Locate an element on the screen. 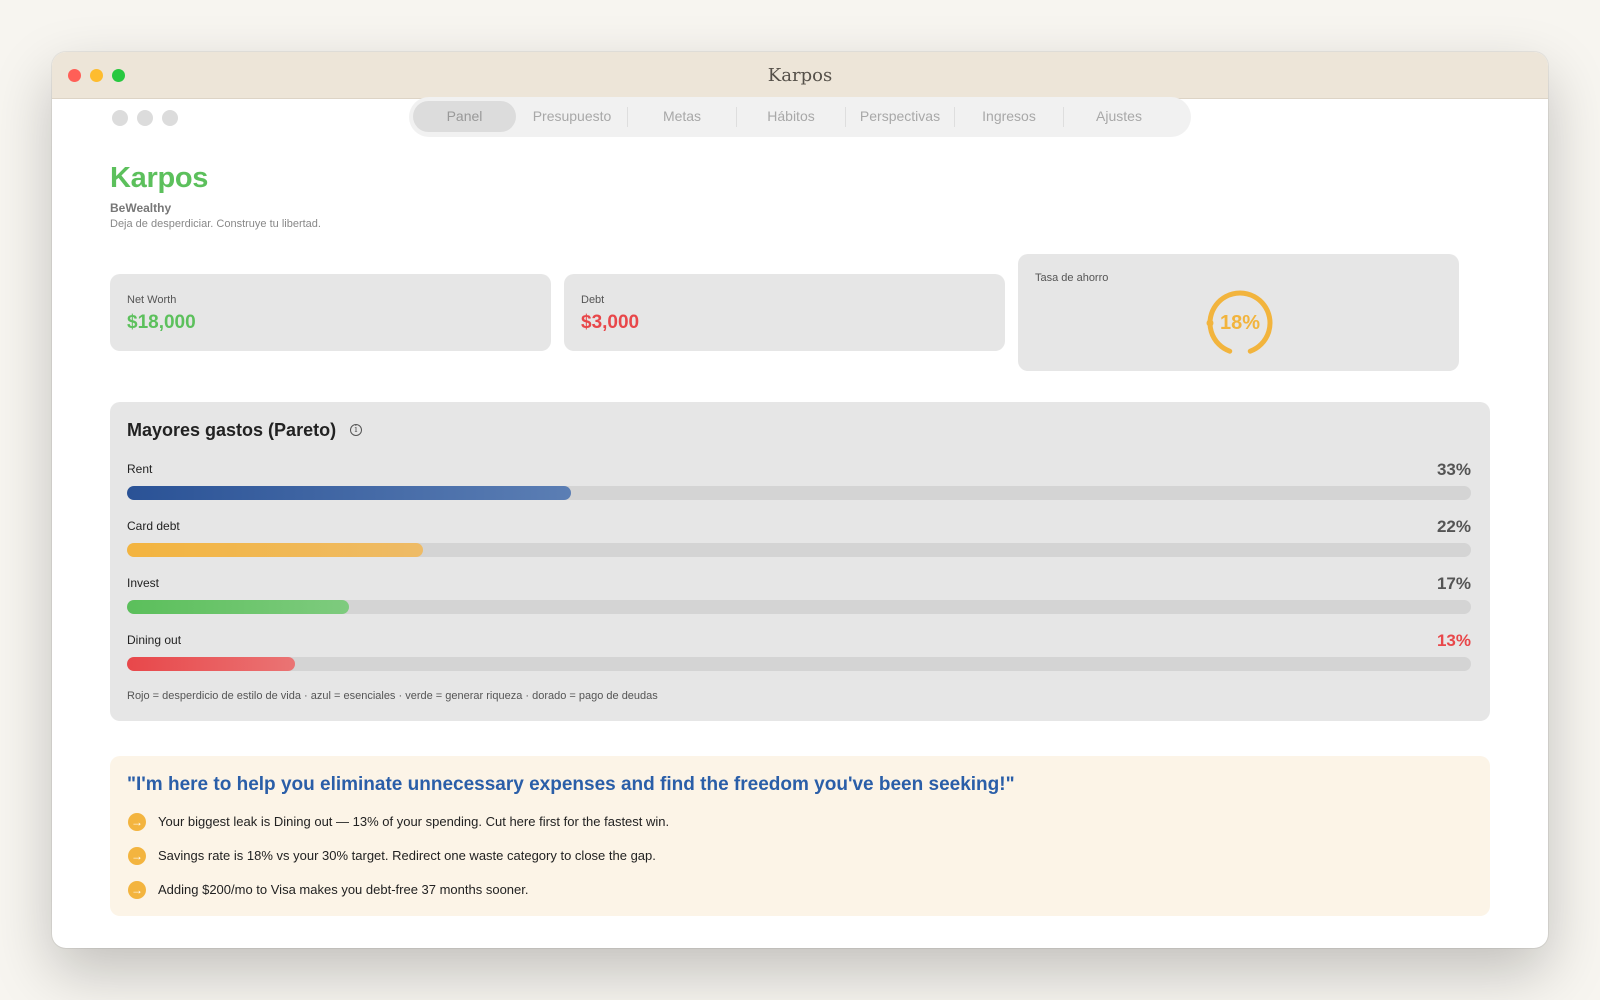 This screenshot has height=1000, width=1600. debt-card: Debt $3,000 is located at coordinates (784, 312).